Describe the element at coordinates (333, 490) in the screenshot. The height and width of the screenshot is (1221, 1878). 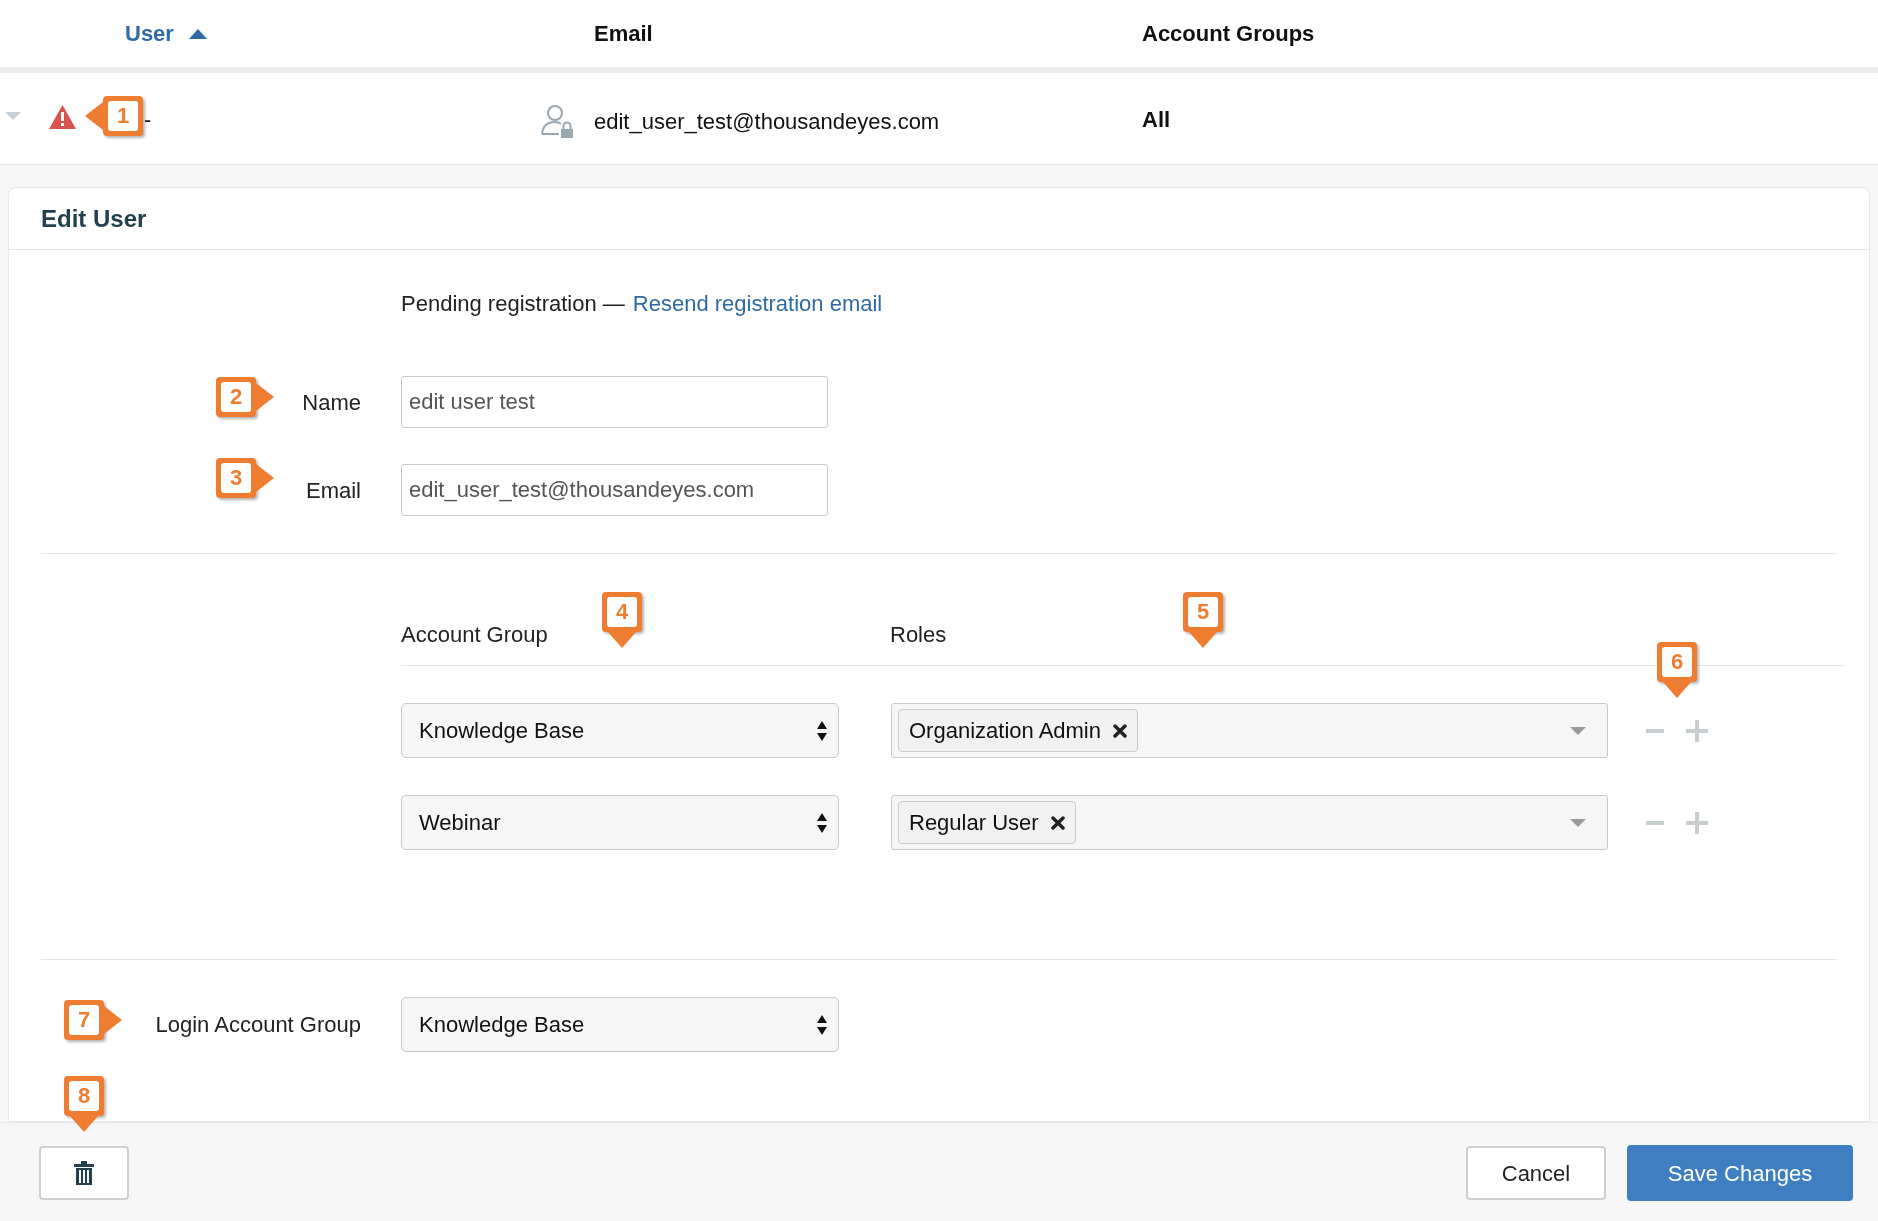
I see `field-label: Email` at that location.